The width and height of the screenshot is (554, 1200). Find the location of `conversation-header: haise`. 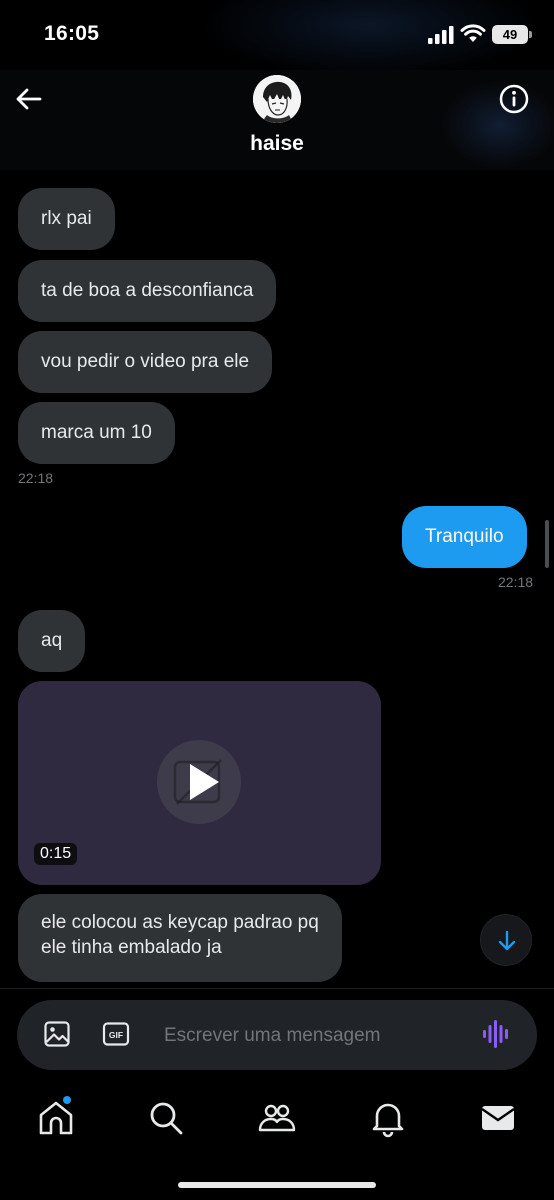

conversation-header: haise is located at coordinates (277, 120).